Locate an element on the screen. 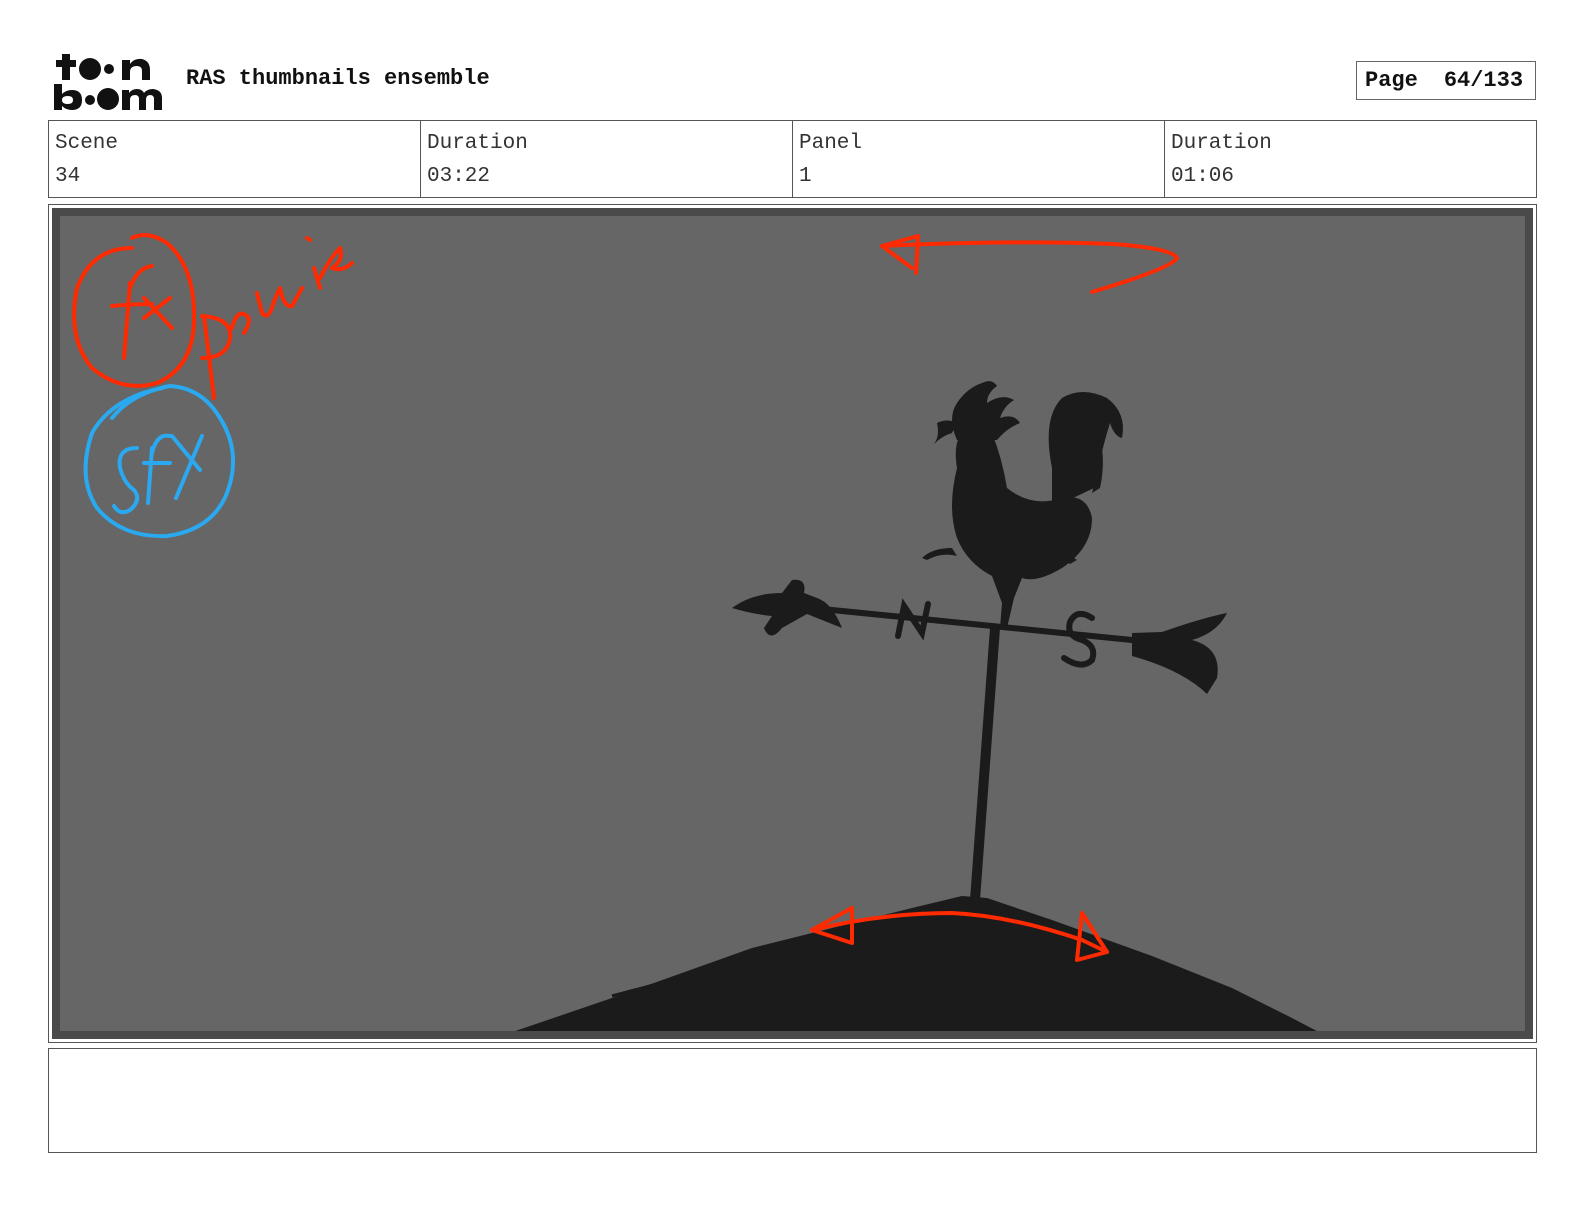  fx-circle is located at coordinates (134, 310).